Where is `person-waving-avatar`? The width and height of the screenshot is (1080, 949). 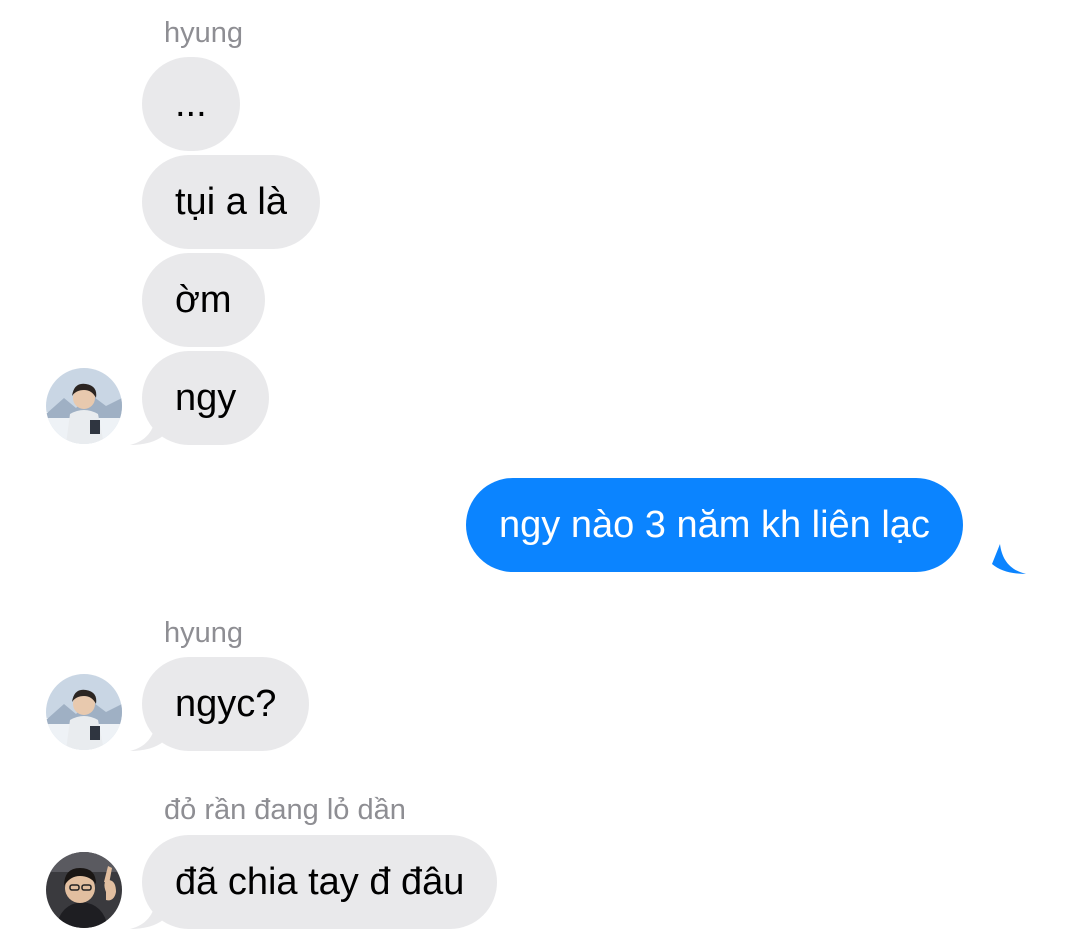 person-waving-avatar is located at coordinates (84, 890).